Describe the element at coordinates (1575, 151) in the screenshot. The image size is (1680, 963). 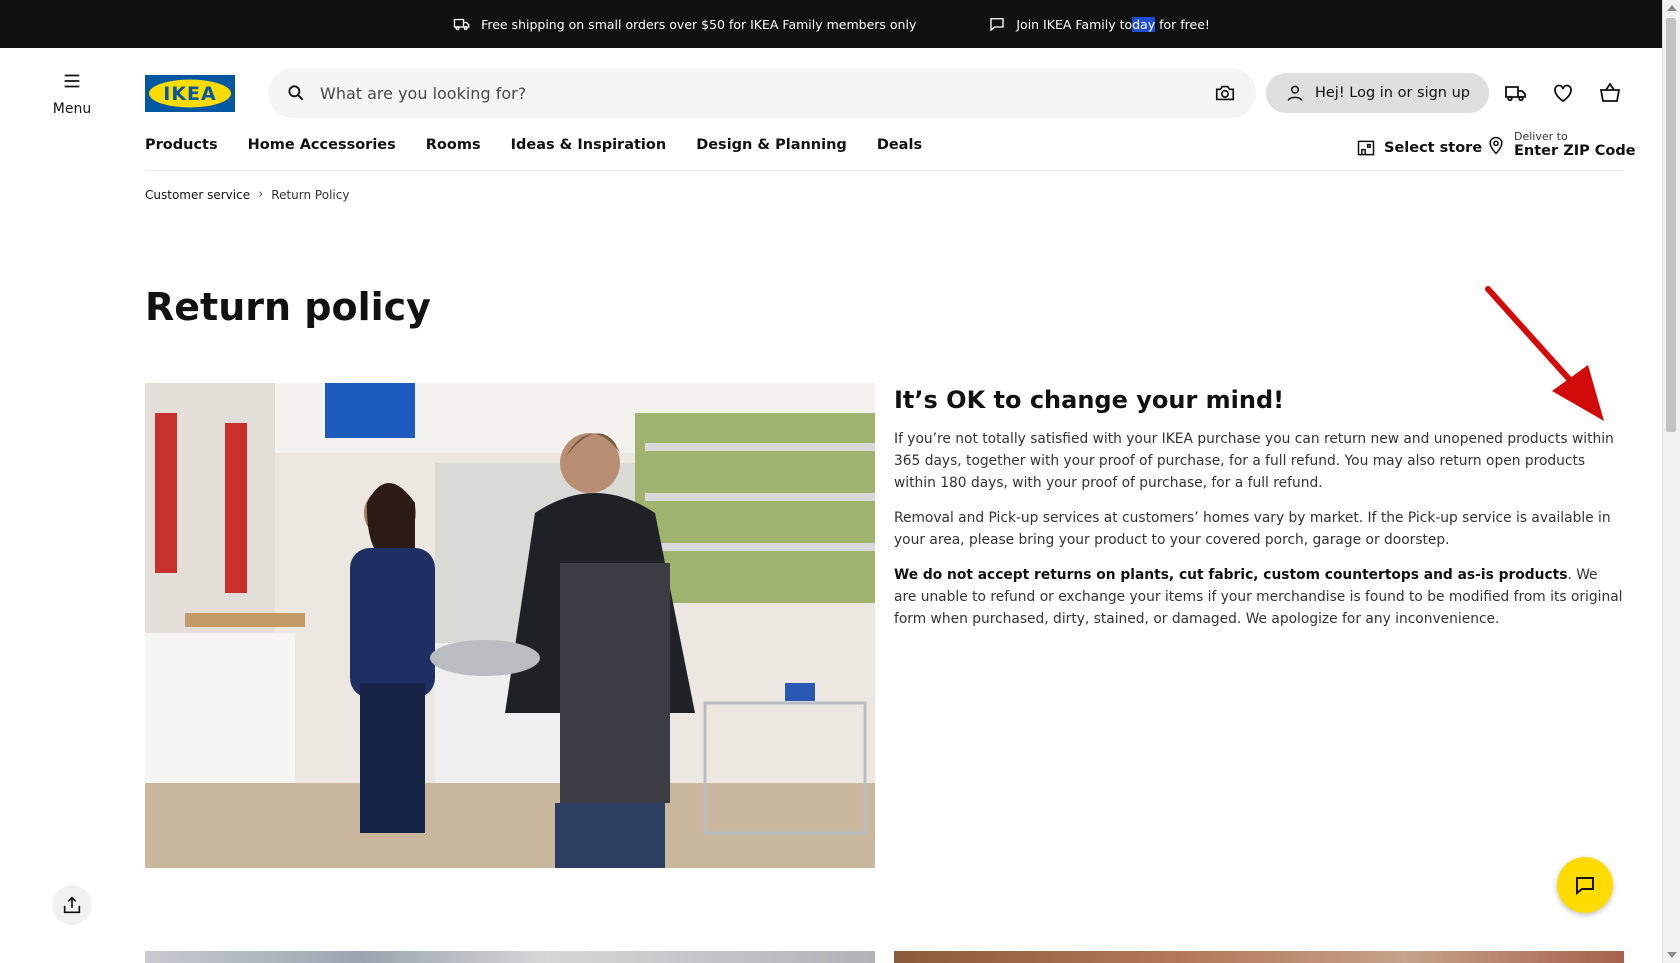
I see `zip-code-label: Enter ZIP Code` at that location.